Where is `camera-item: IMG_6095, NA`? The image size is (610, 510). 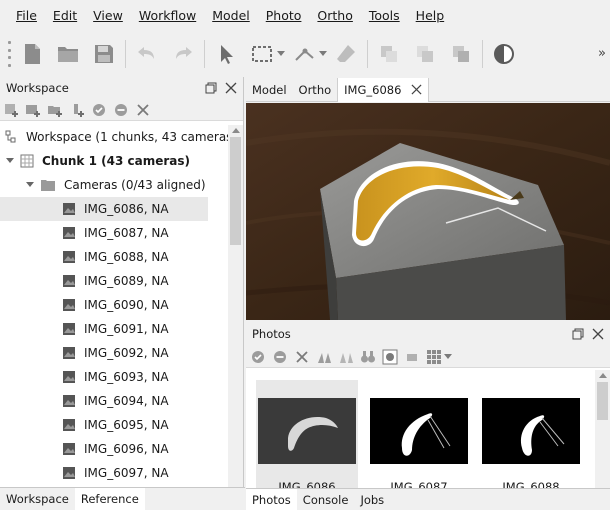
camera-item: IMG_6095, NA is located at coordinates (114, 425).